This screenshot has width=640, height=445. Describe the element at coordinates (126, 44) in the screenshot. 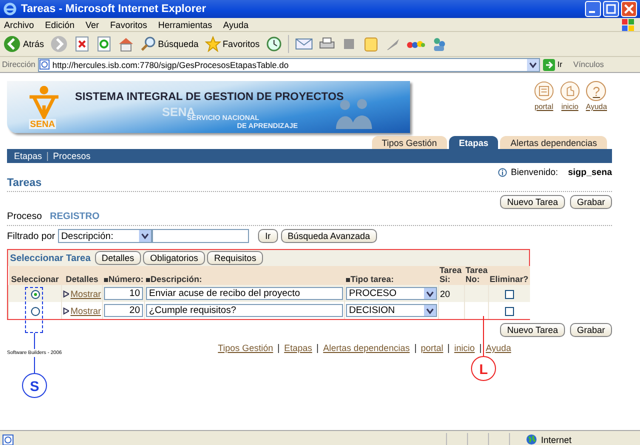

I see `home-icon` at that location.